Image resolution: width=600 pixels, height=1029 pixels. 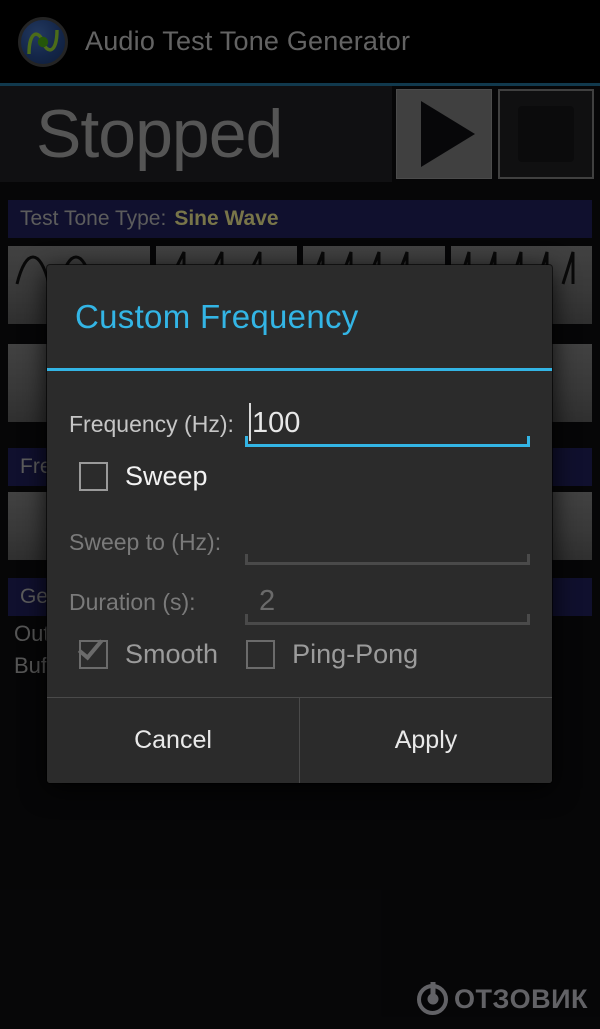 What do you see at coordinates (172, 653) in the screenshot?
I see `smooth-checkbox-label: Smooth` at bounding box center [172, 653].